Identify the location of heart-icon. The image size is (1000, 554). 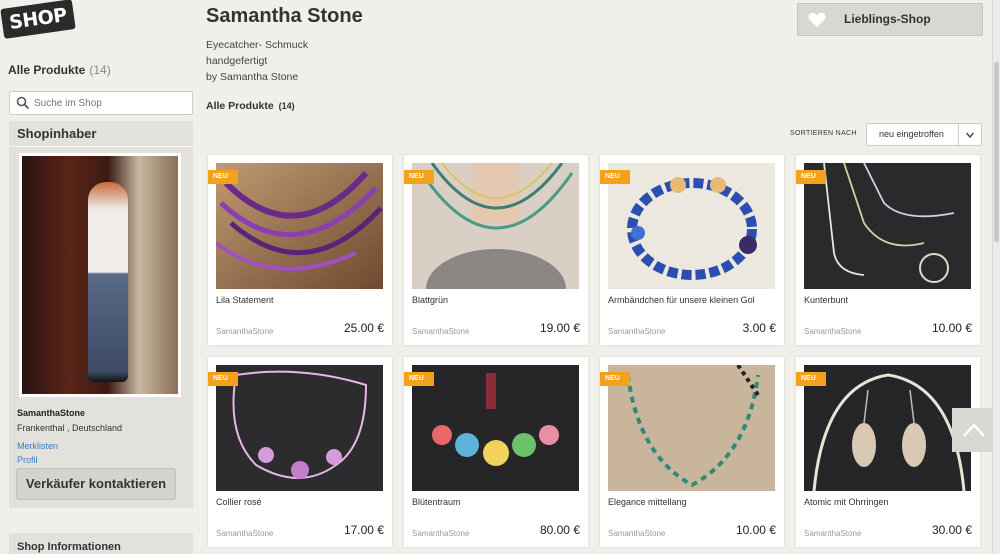
(817, 20).